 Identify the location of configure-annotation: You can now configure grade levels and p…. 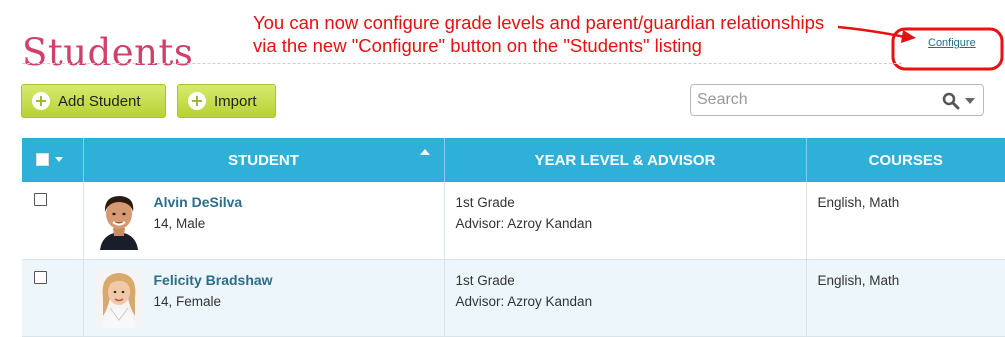
(538, 34).